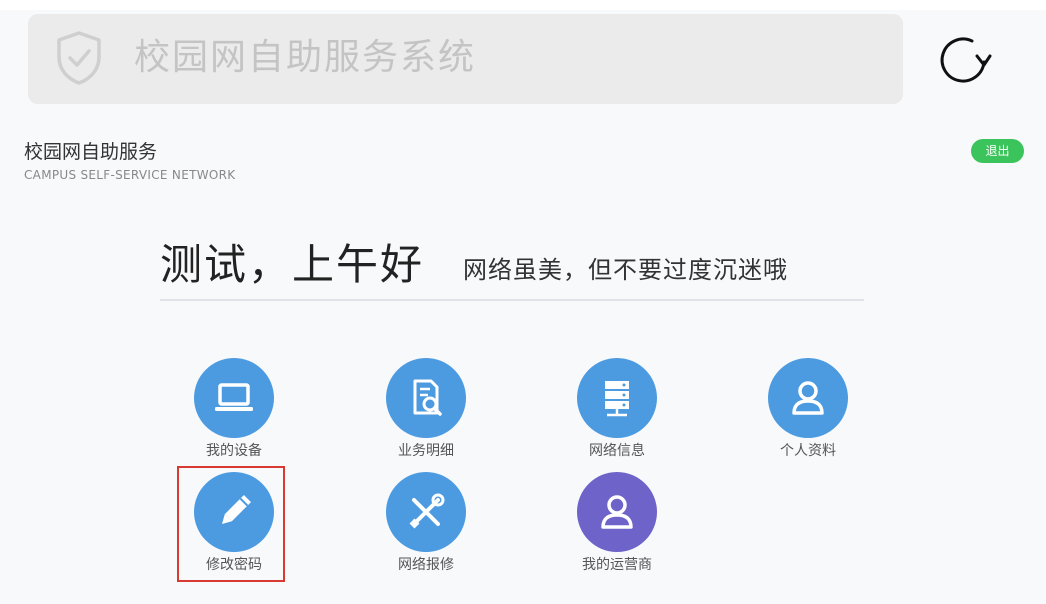 The width and height of the screenshot is (1046, 604). What do you see at coordinates (426, 451) in the screenshot?
I see `tile-label: 业务明细` at bounding box center [426, 451].